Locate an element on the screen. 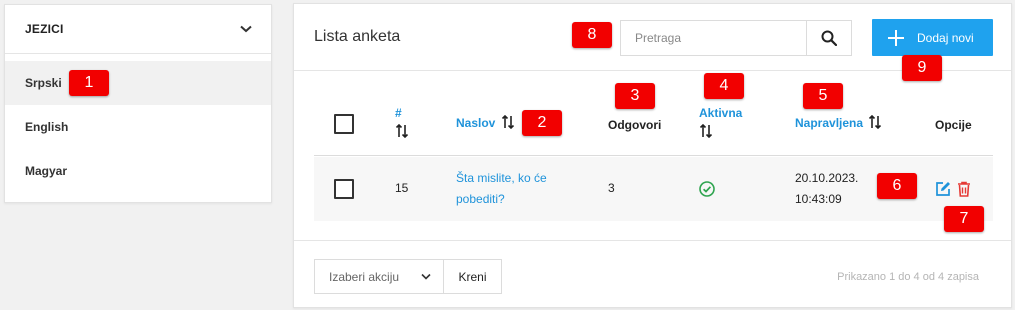 This screenshot has height=310, width=1015. row-title-line2: pobediti? is located at coordinates (480, 199).